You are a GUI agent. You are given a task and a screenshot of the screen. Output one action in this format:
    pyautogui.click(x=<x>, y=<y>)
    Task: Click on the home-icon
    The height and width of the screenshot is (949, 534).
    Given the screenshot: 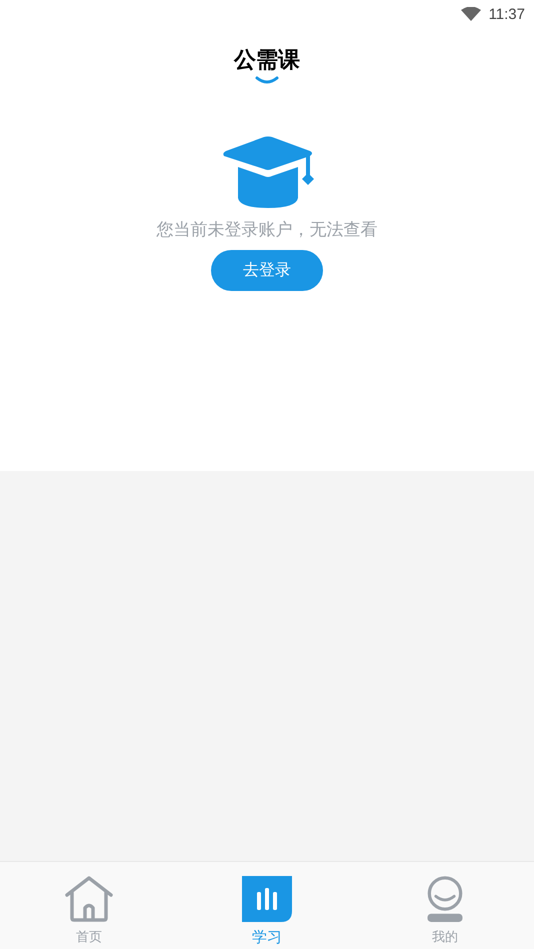 What is the action you would take?
    pyautogui.click(x=89, y=899)
    